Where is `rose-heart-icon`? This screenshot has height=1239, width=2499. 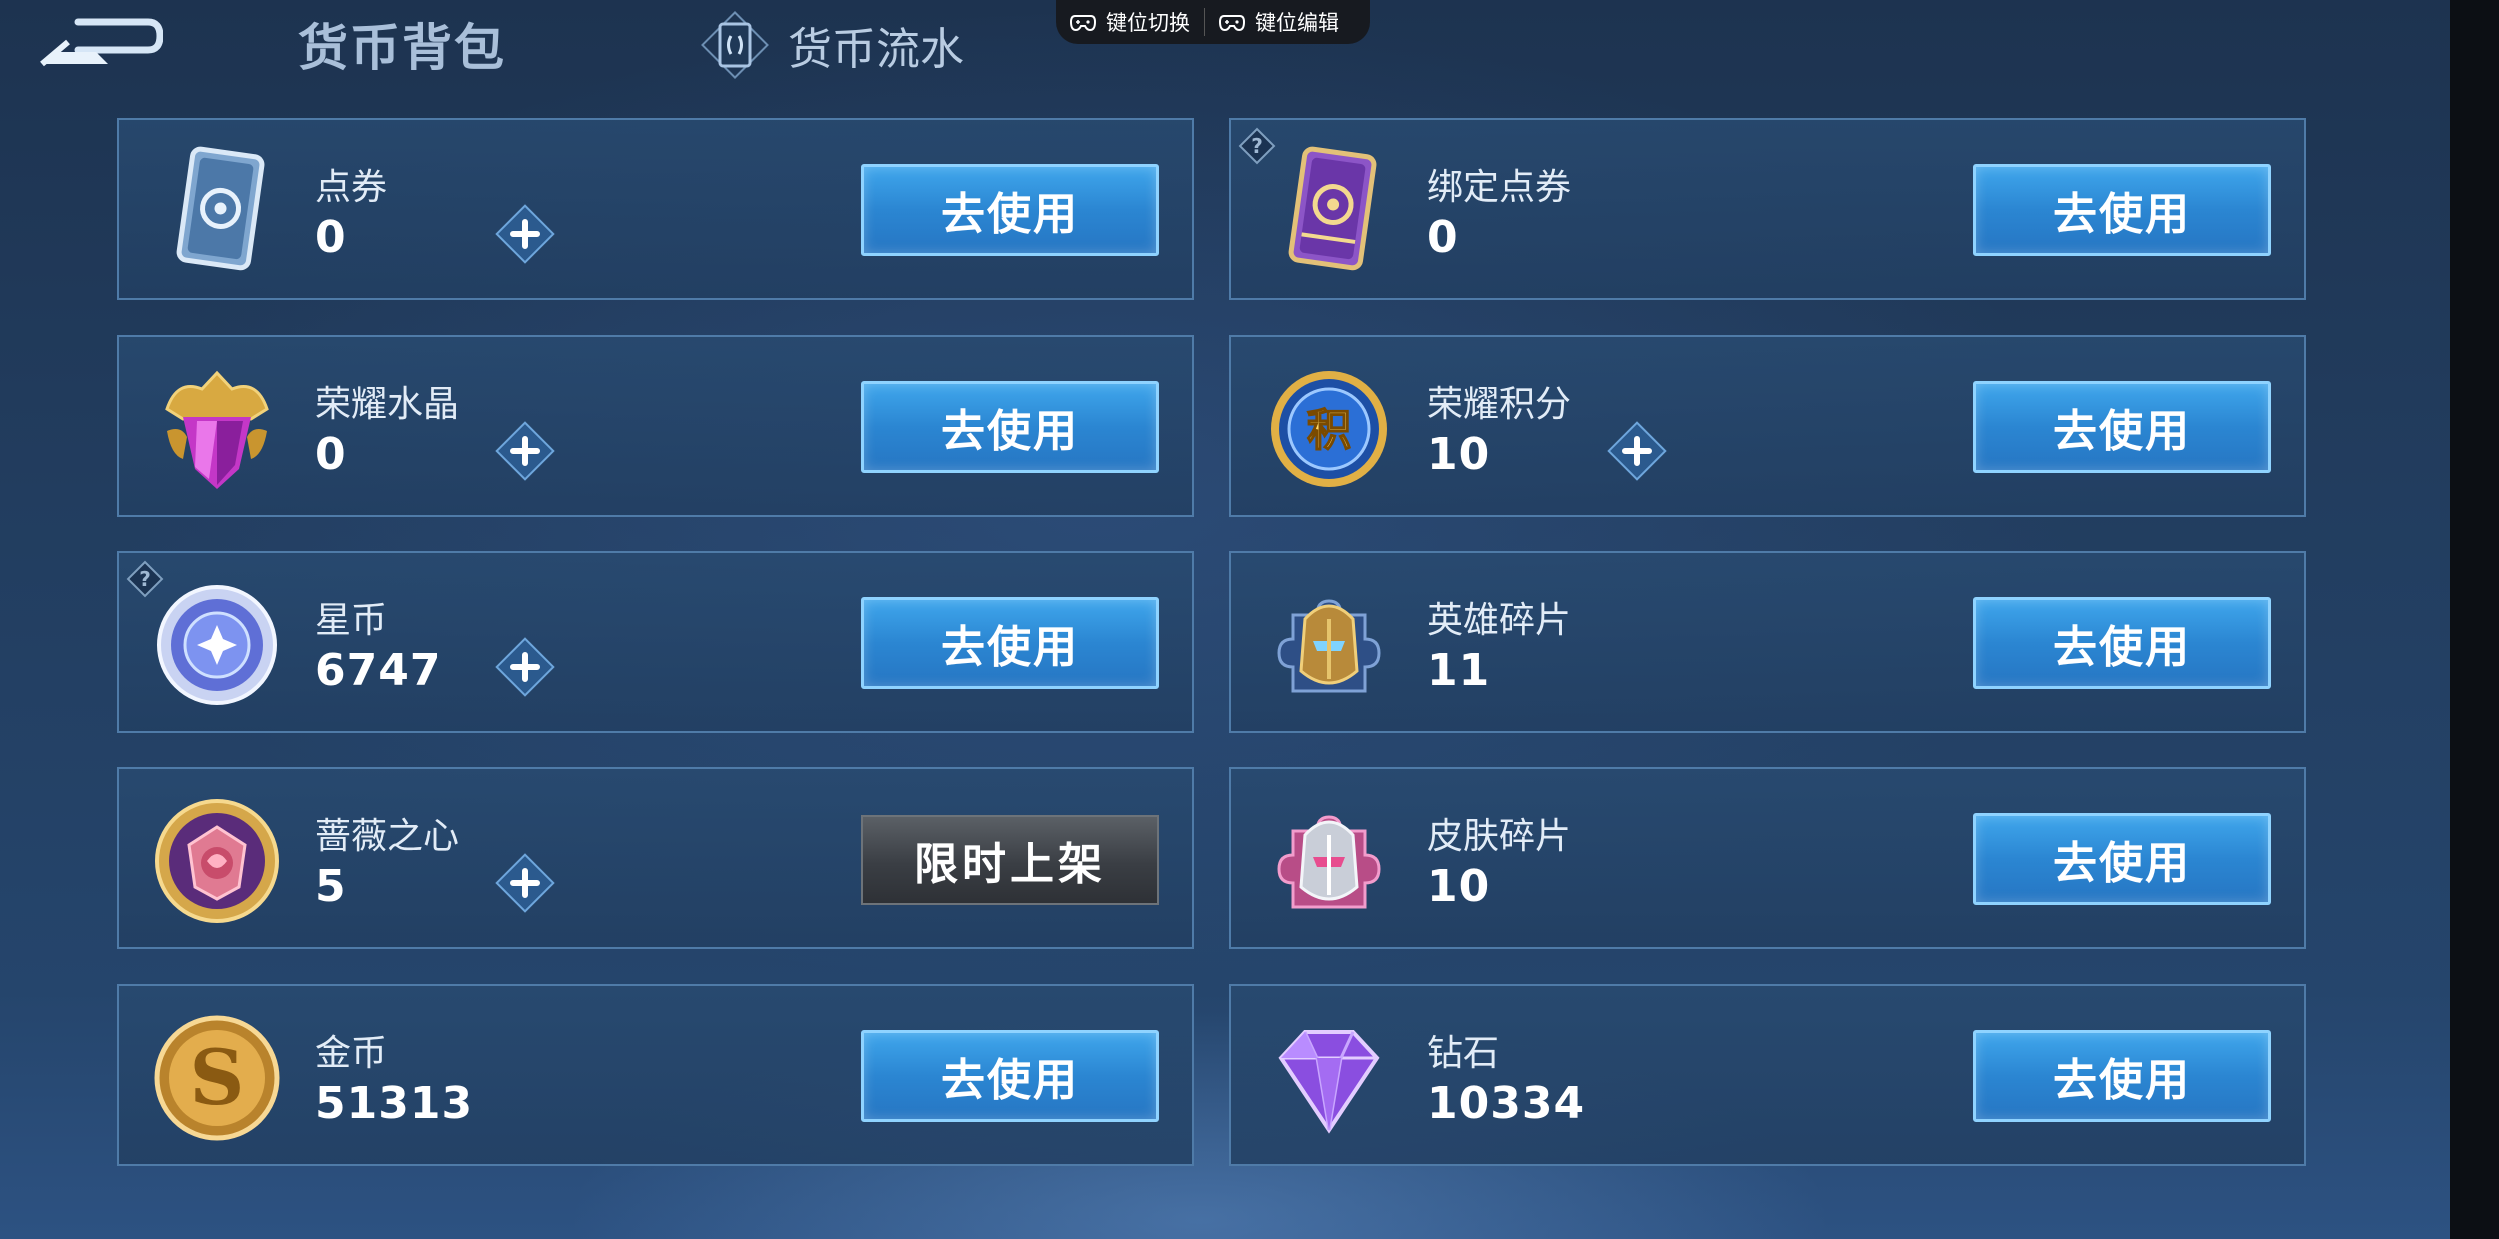 rose-heart-icon is located at coordinates (217, 861).